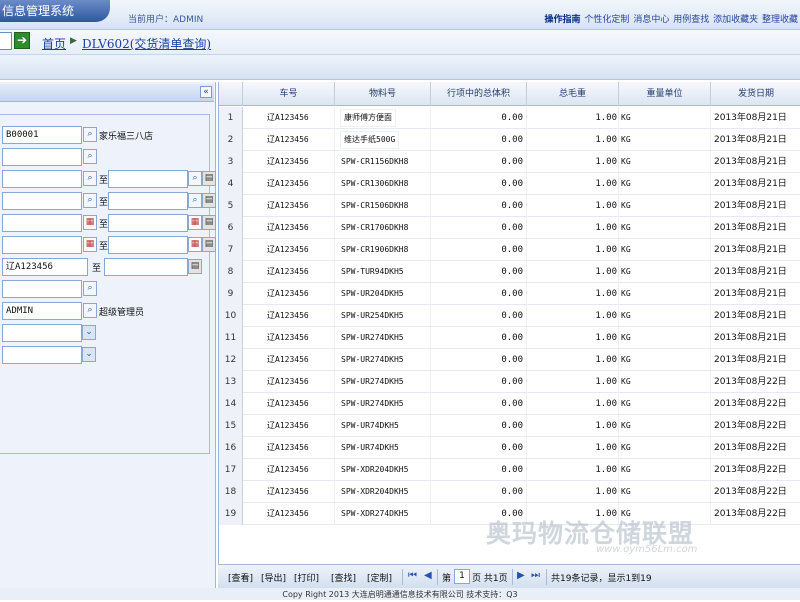  What do you see at coordinates (54, 43) in the screenshot?
I see `breadcrumb-home-link: 首页` at bounding box center [54, 43].